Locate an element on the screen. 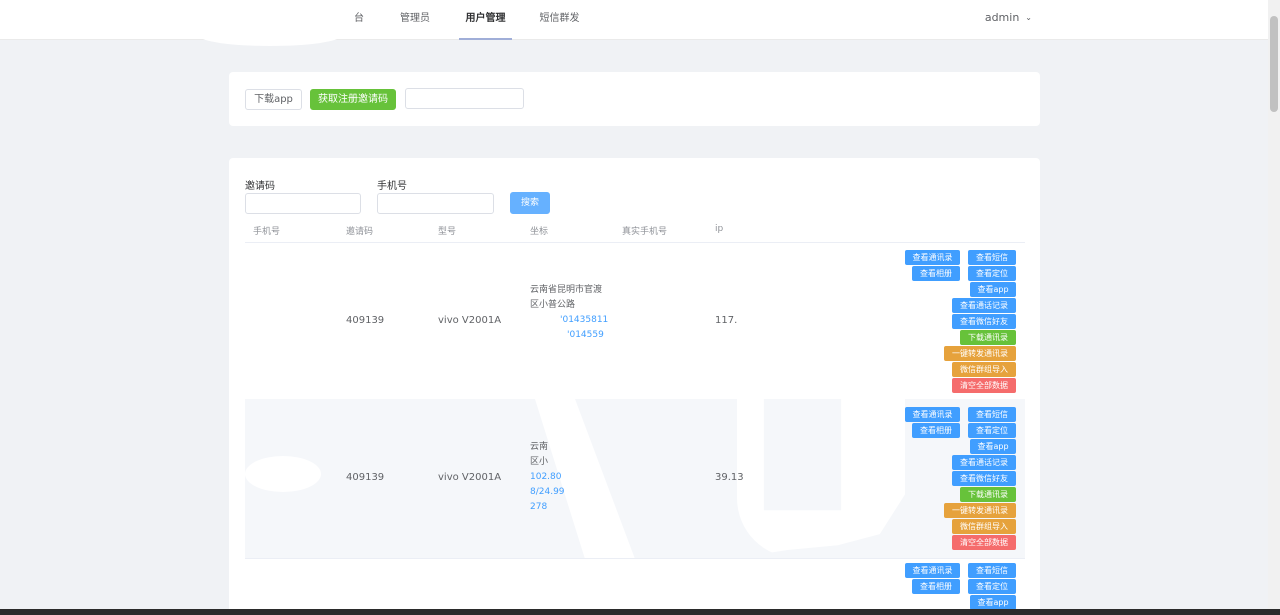  nav-item-sms-broadcast: 短信群发 is located at coordinates (559, 20).